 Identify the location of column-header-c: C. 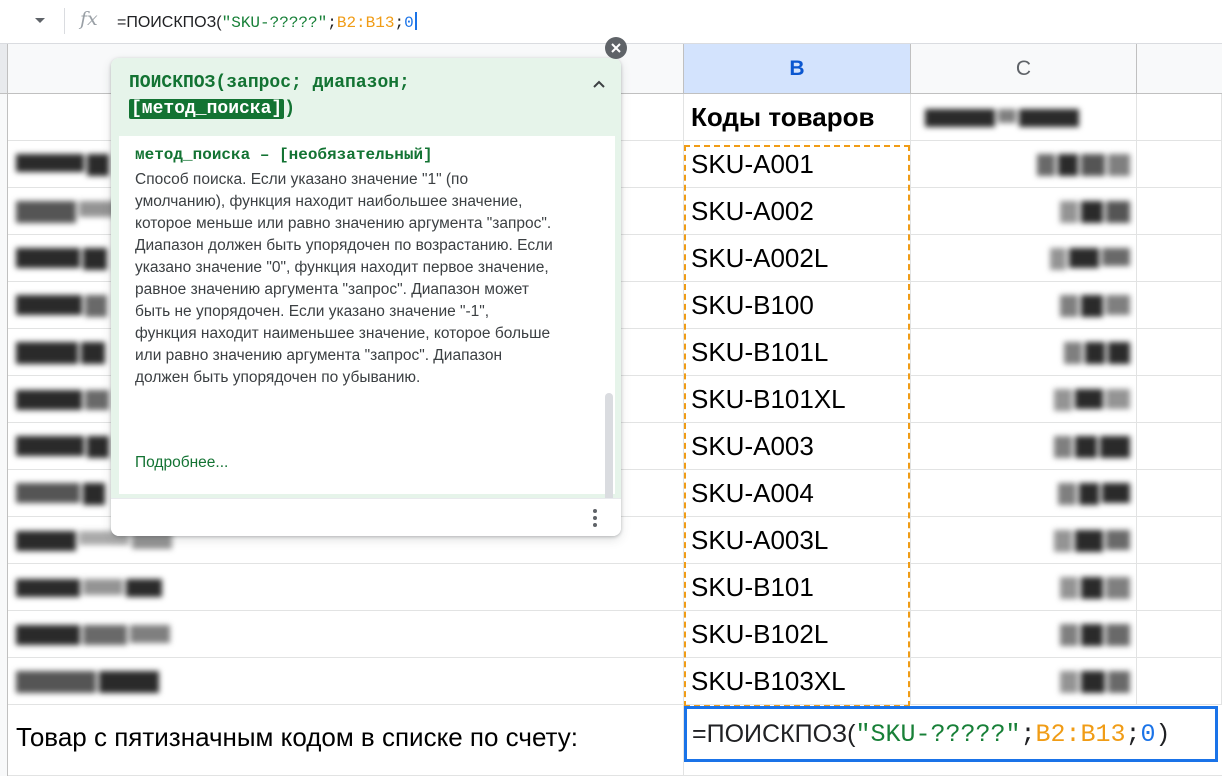
(1024, 69).